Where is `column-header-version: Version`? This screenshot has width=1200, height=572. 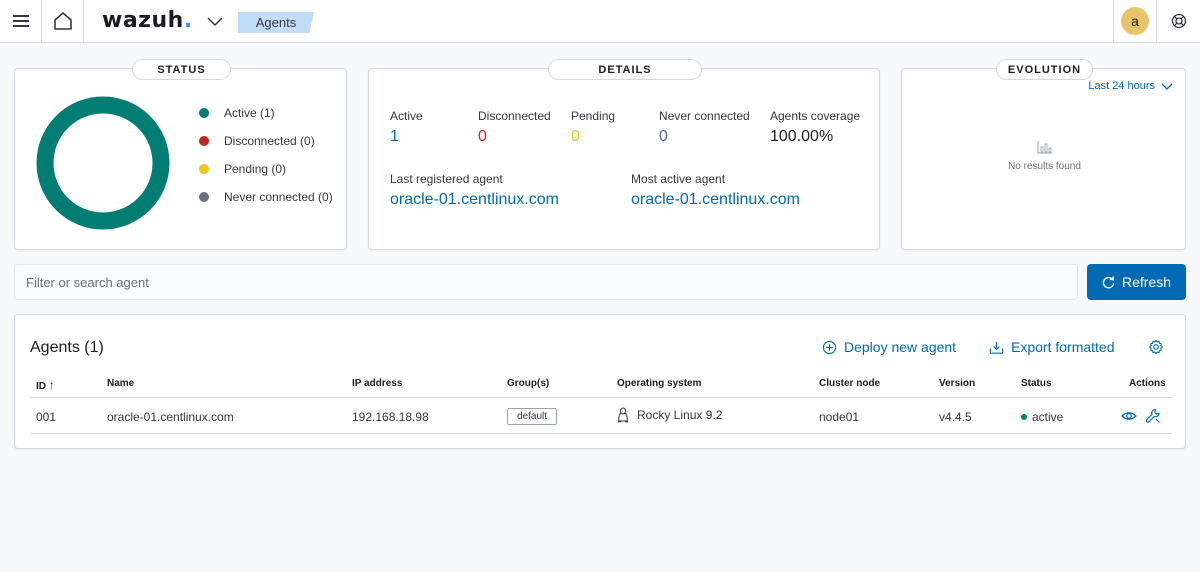
column-header-version: Version is located at coordinates (957, 383).